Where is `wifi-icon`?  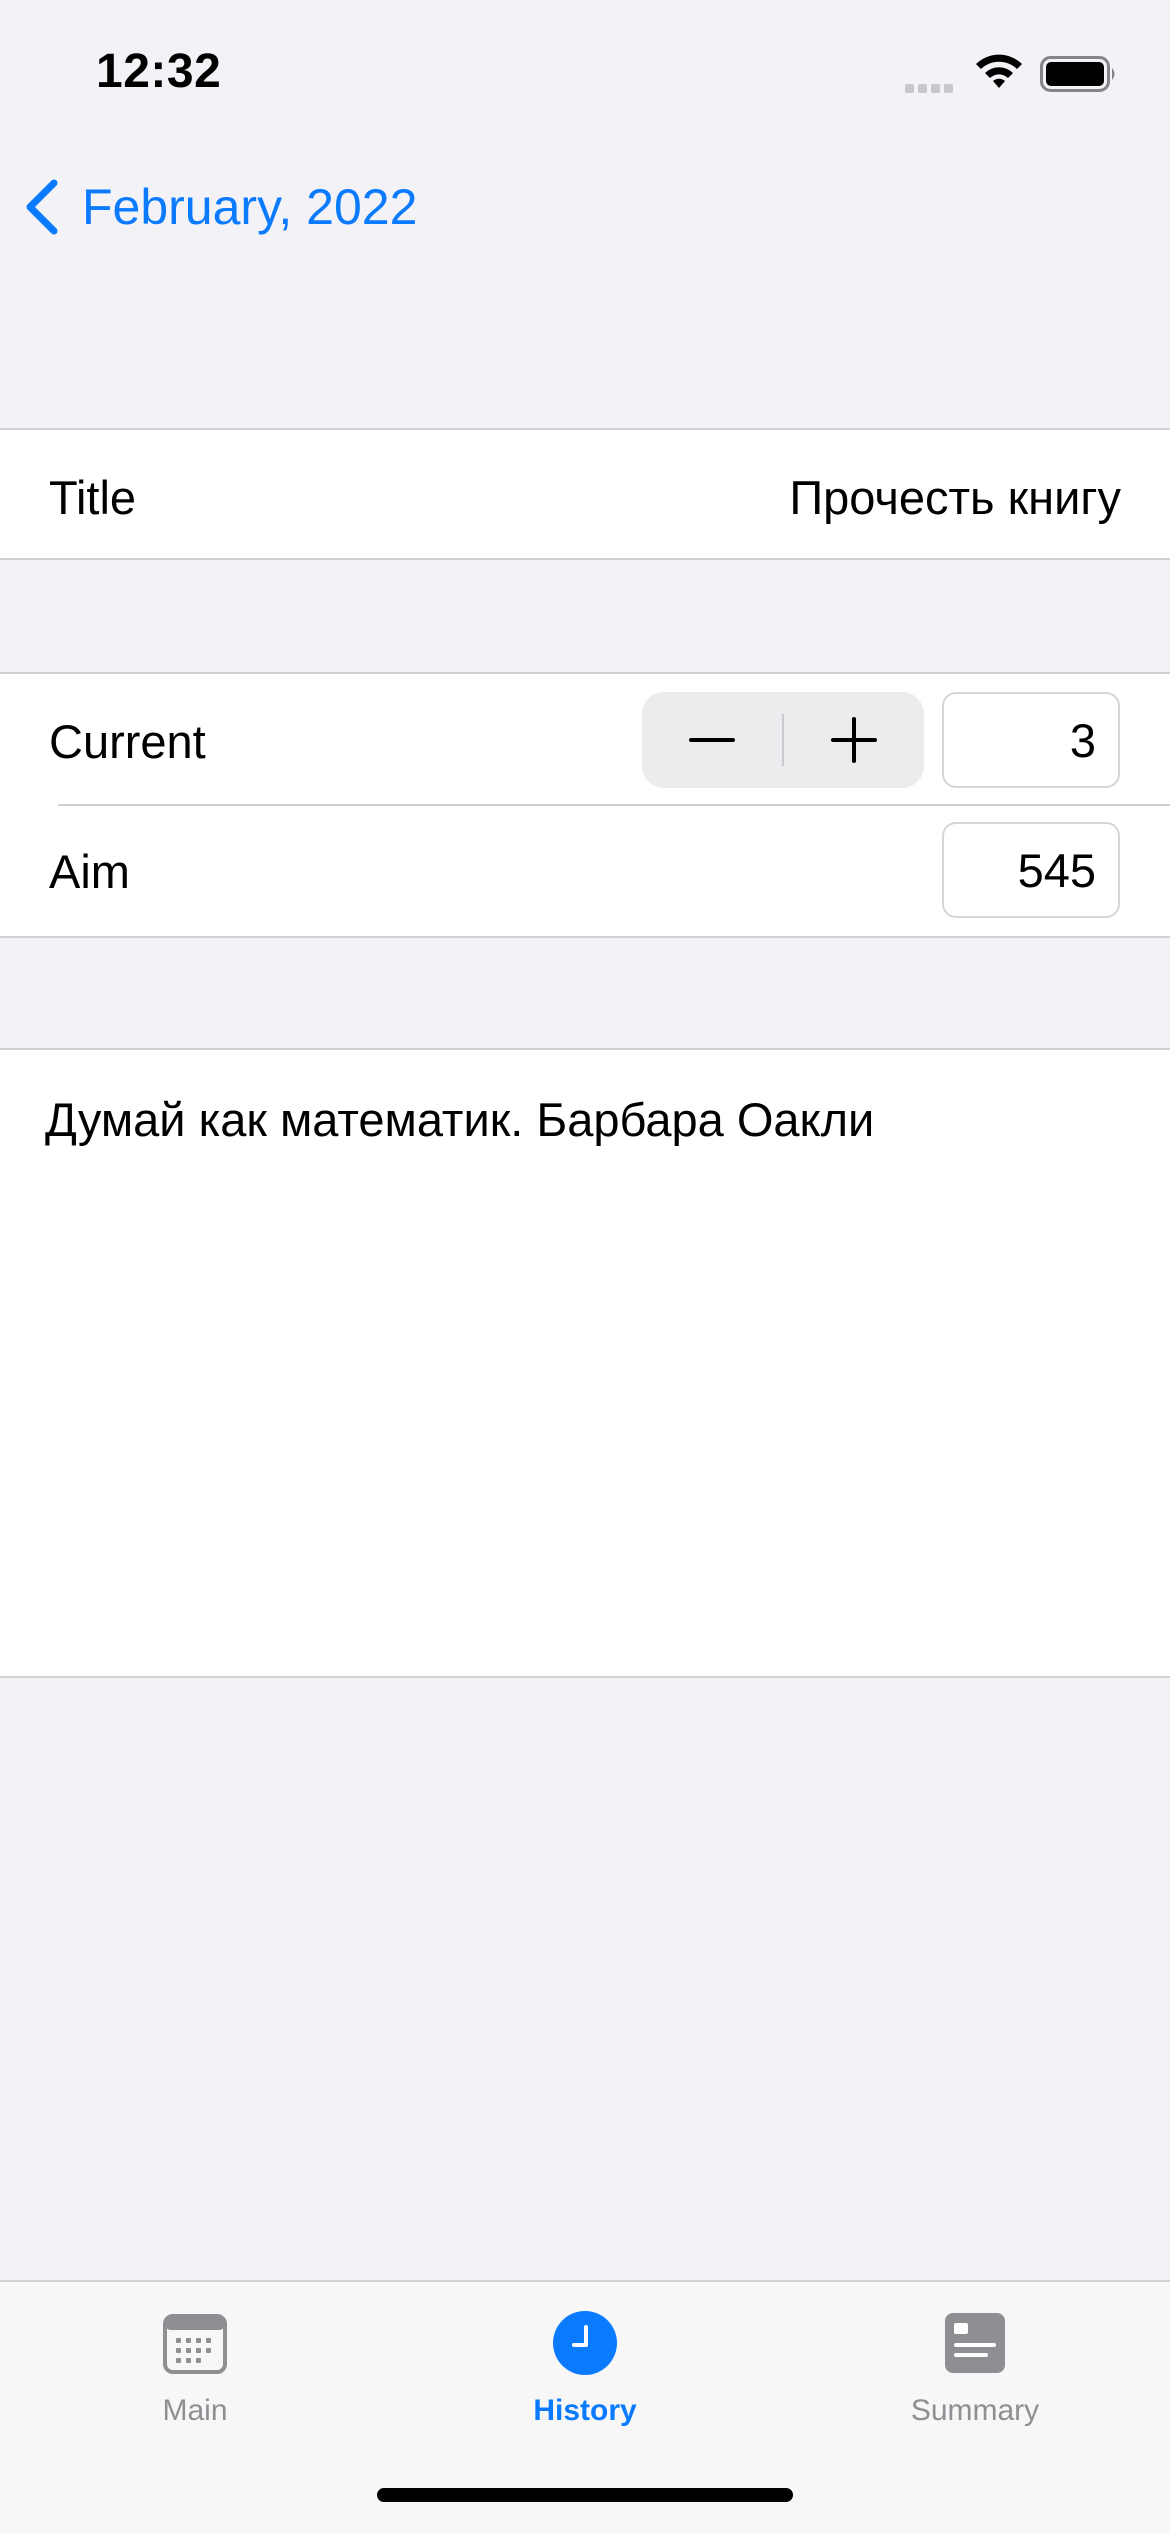
wifi-icon is located at coordinates (999, 71).